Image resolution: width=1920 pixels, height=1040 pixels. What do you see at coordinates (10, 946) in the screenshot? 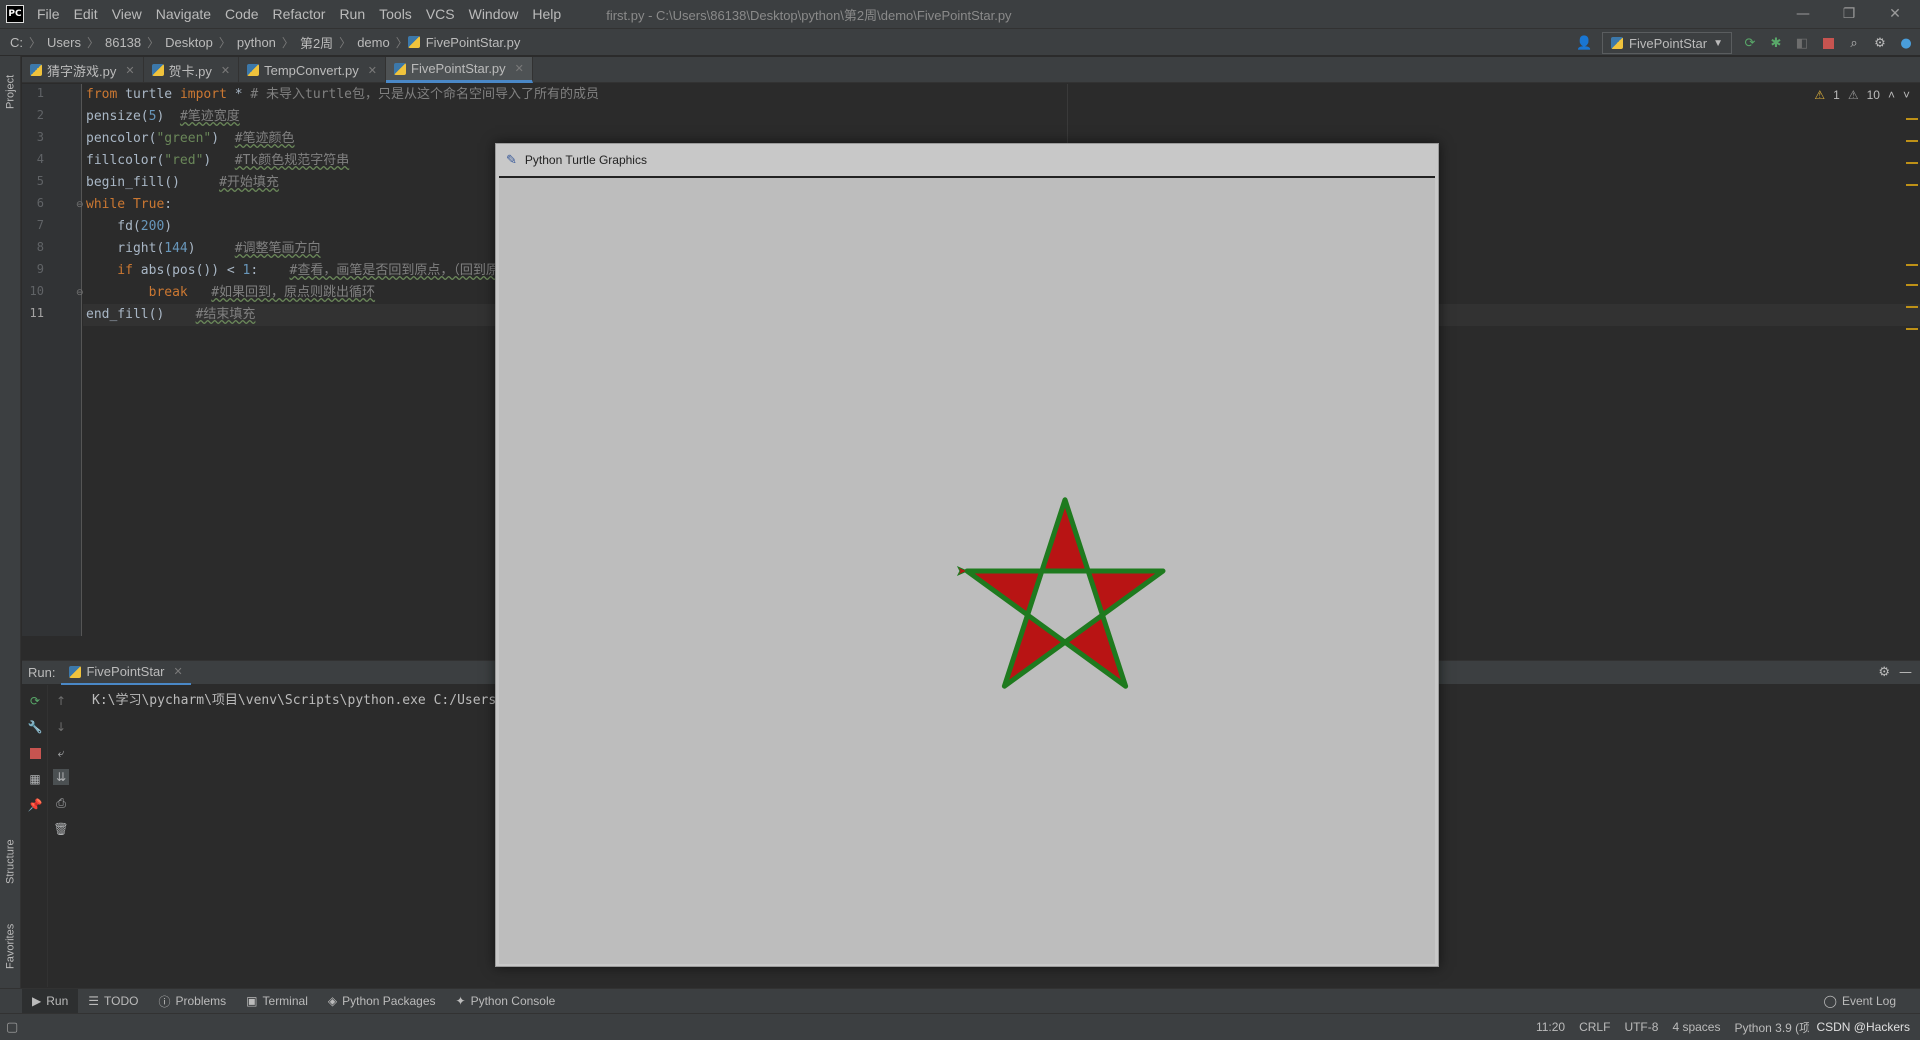
I see `favorites-tool-tab: Favorites` at bounding box center [10, 946].